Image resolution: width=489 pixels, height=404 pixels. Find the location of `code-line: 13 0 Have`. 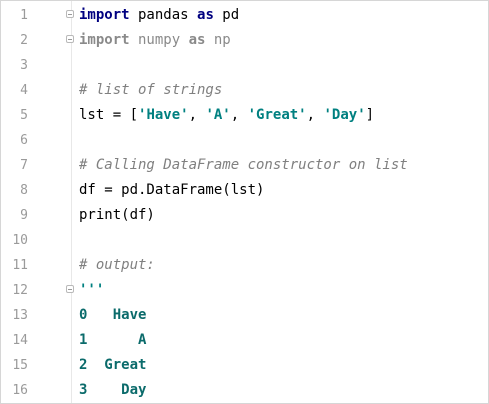

code-line: 13 0 Have is located at coordinates (244, 315).